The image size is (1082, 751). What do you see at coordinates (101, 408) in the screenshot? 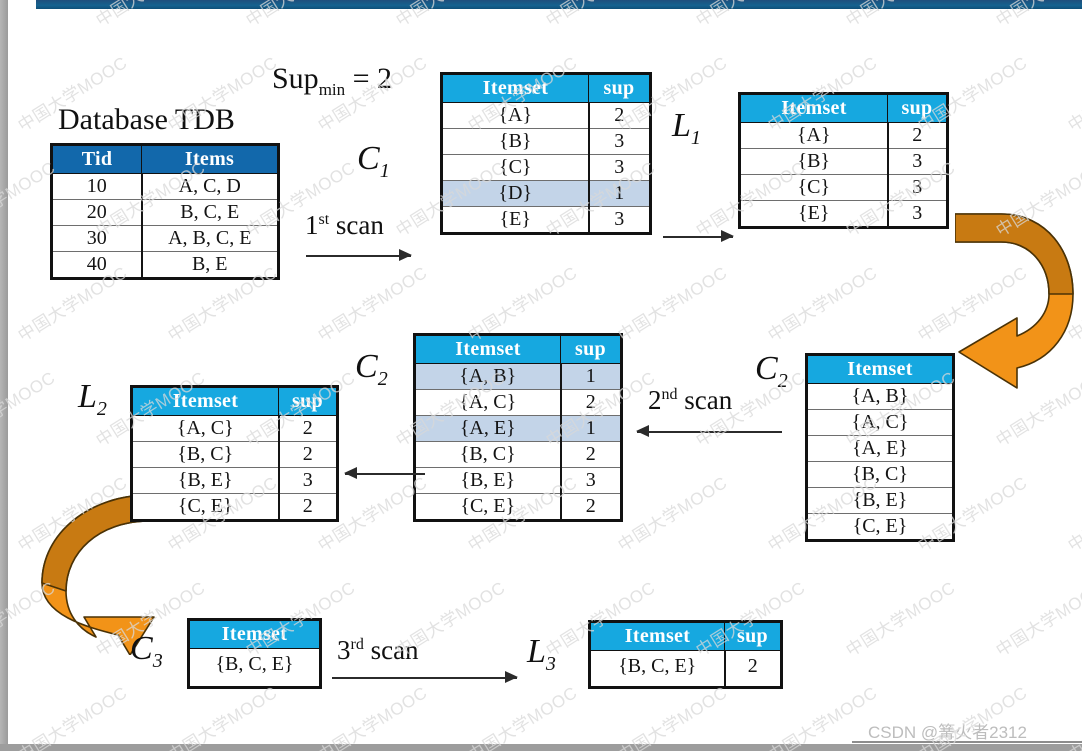
I see `label-l2-subscript: 2` at bounding box center [101, 408].